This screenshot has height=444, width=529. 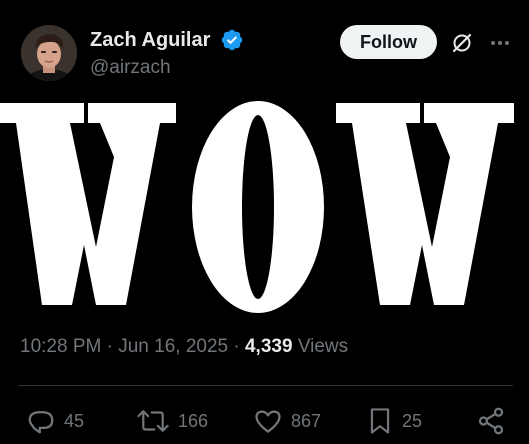 What do you see at coordinates (265, 385) in the screenshot?
I see `divider` at bounding box center [265, 385].